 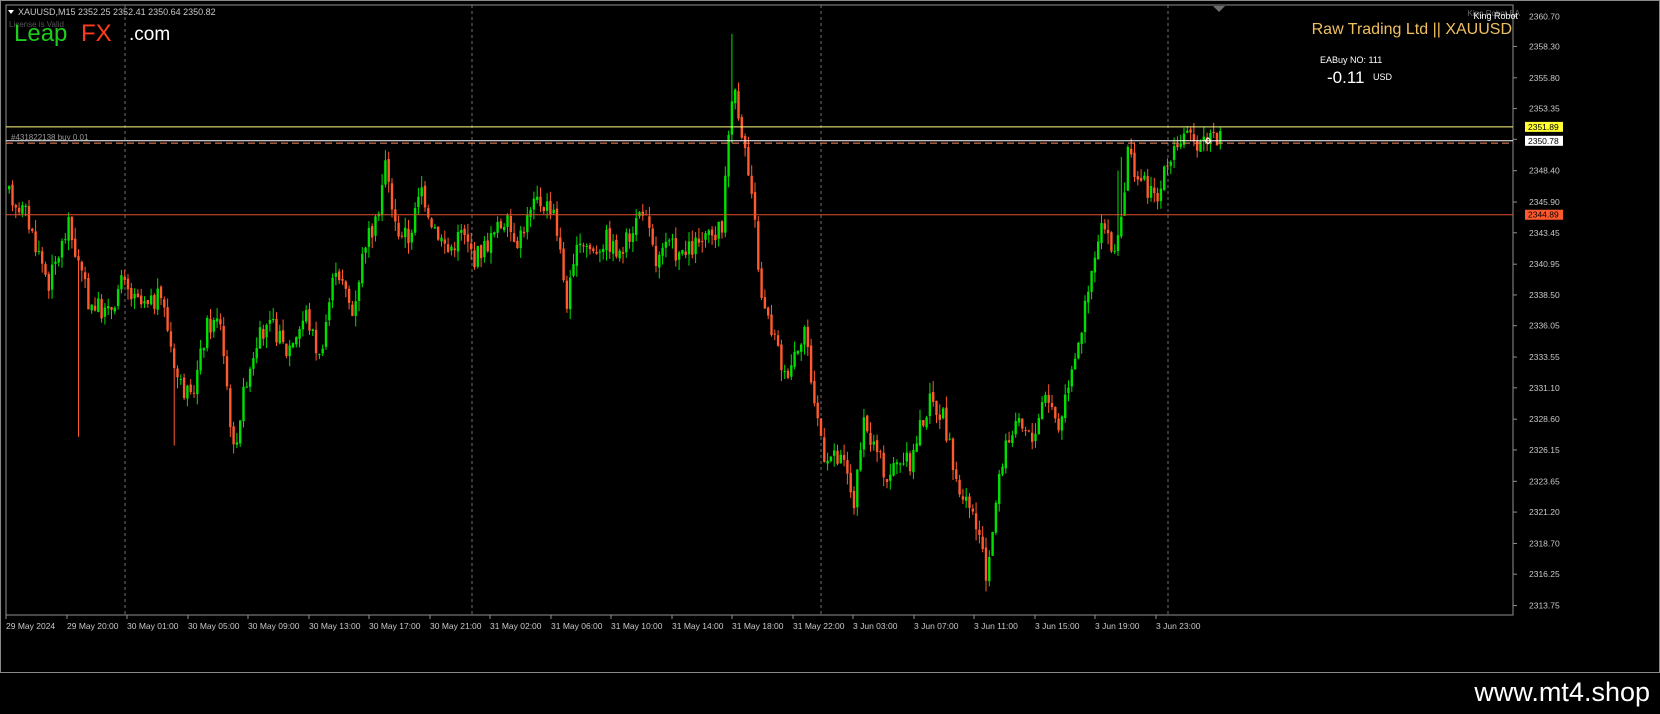 I want to click on svg-text: 2350.78, so click(x=1543, y=141).